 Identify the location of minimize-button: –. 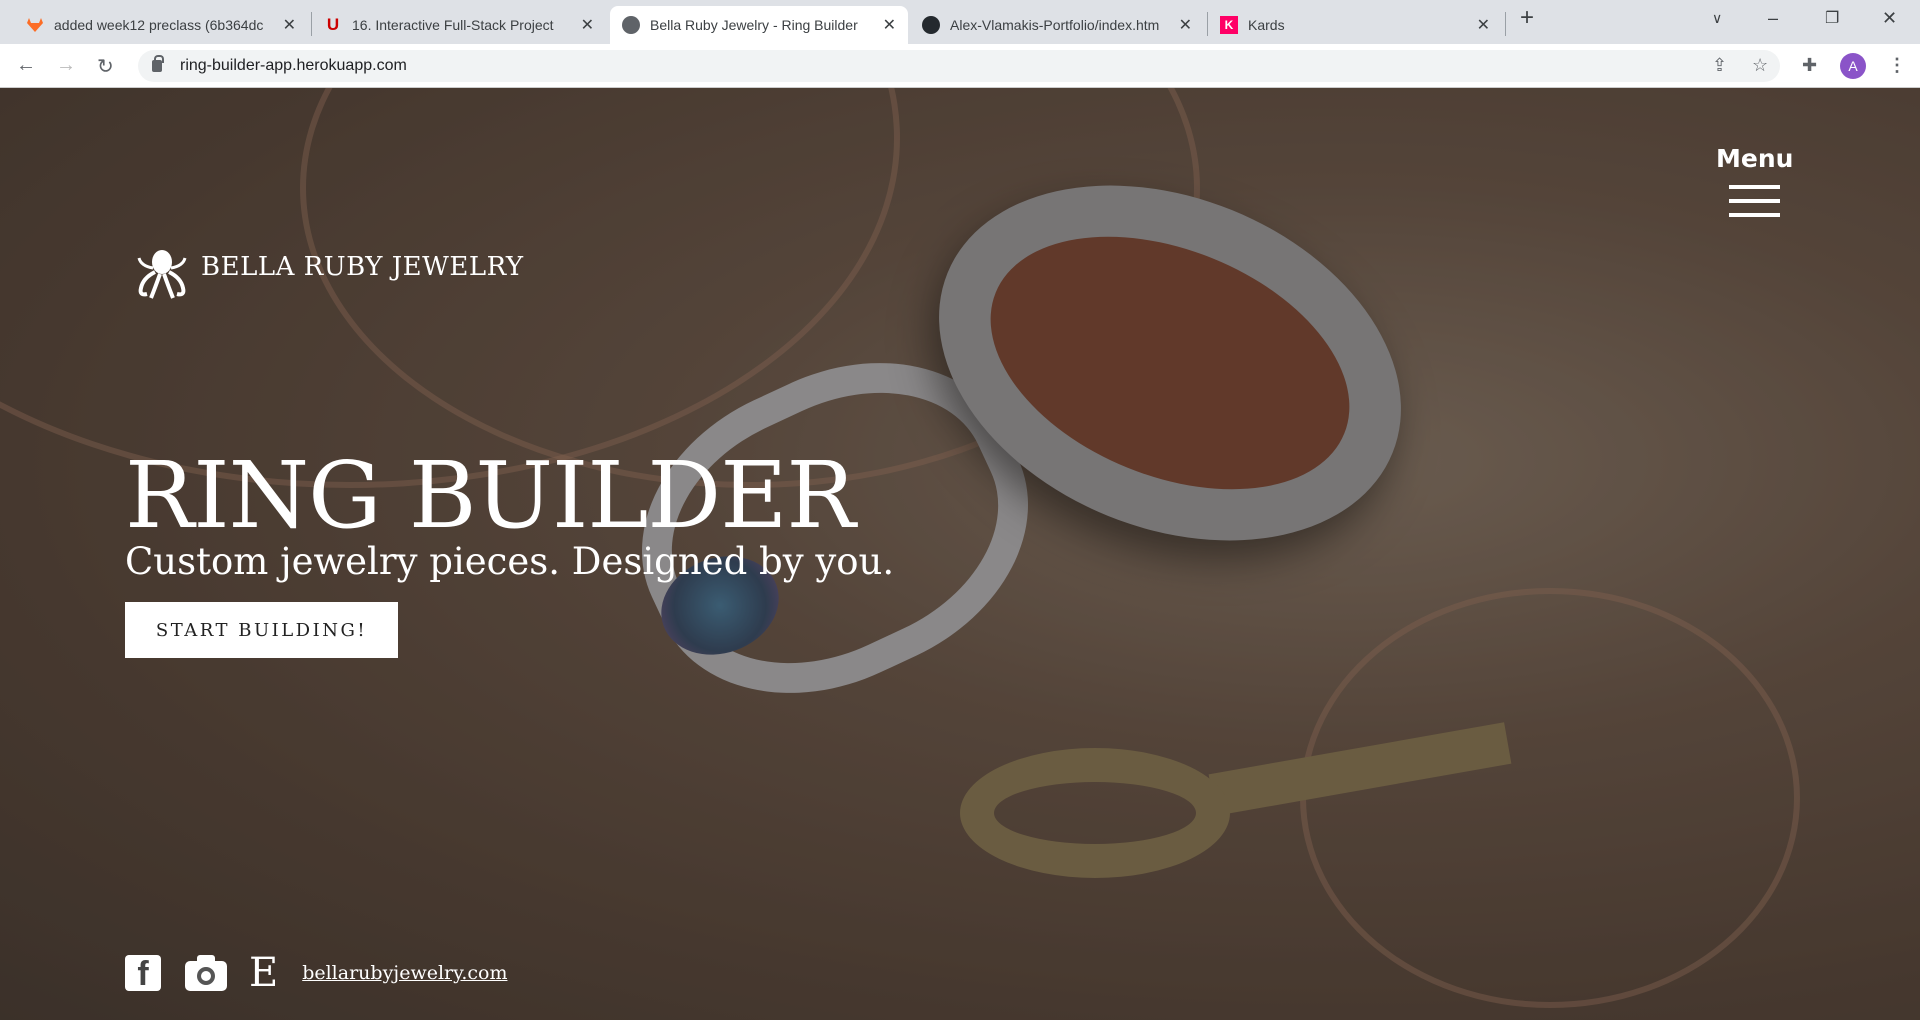
(1773, 18).